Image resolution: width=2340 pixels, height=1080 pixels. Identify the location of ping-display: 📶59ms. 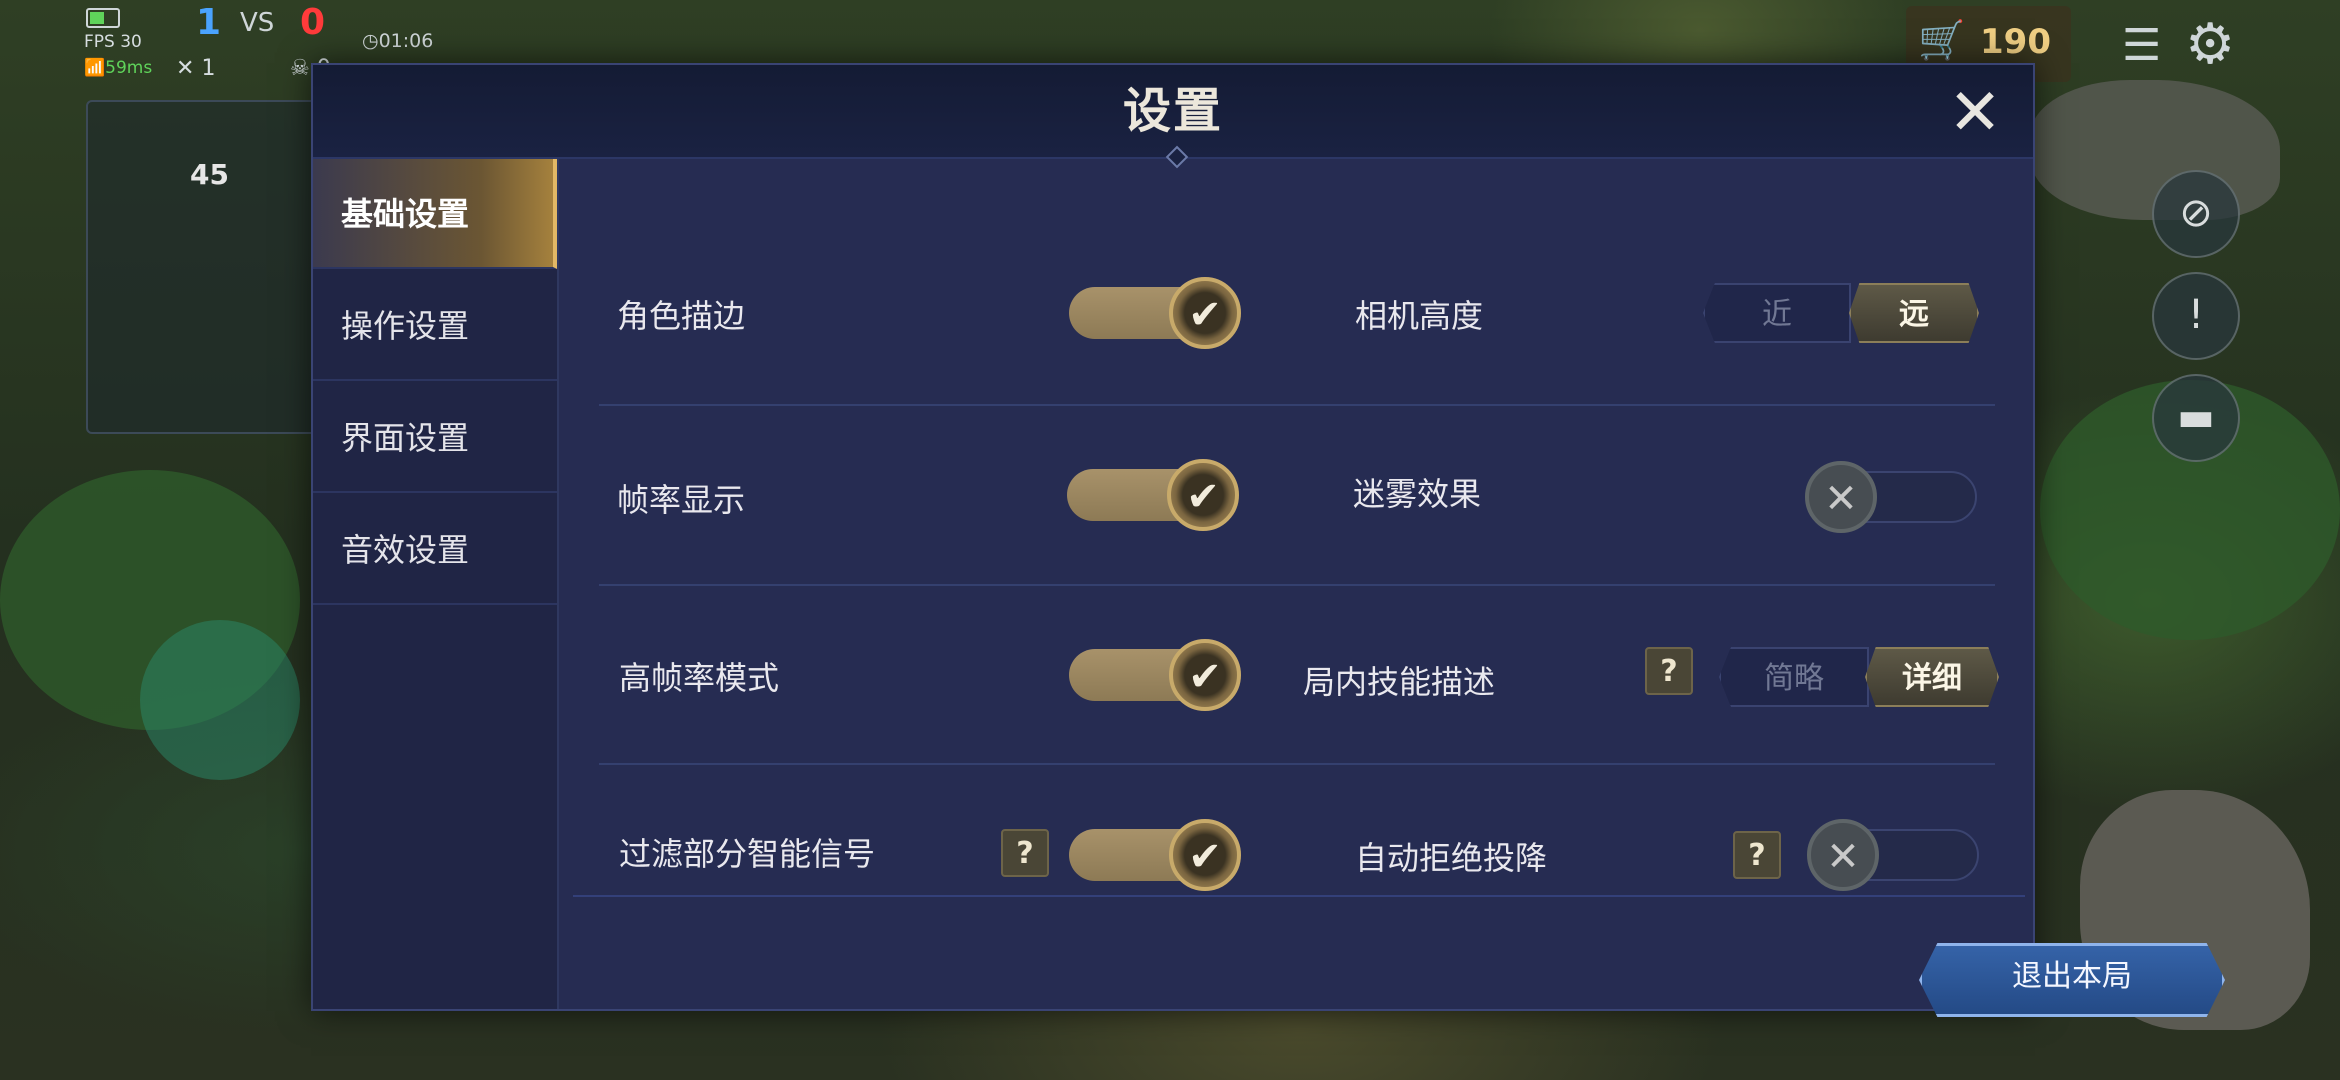
(118, 68).